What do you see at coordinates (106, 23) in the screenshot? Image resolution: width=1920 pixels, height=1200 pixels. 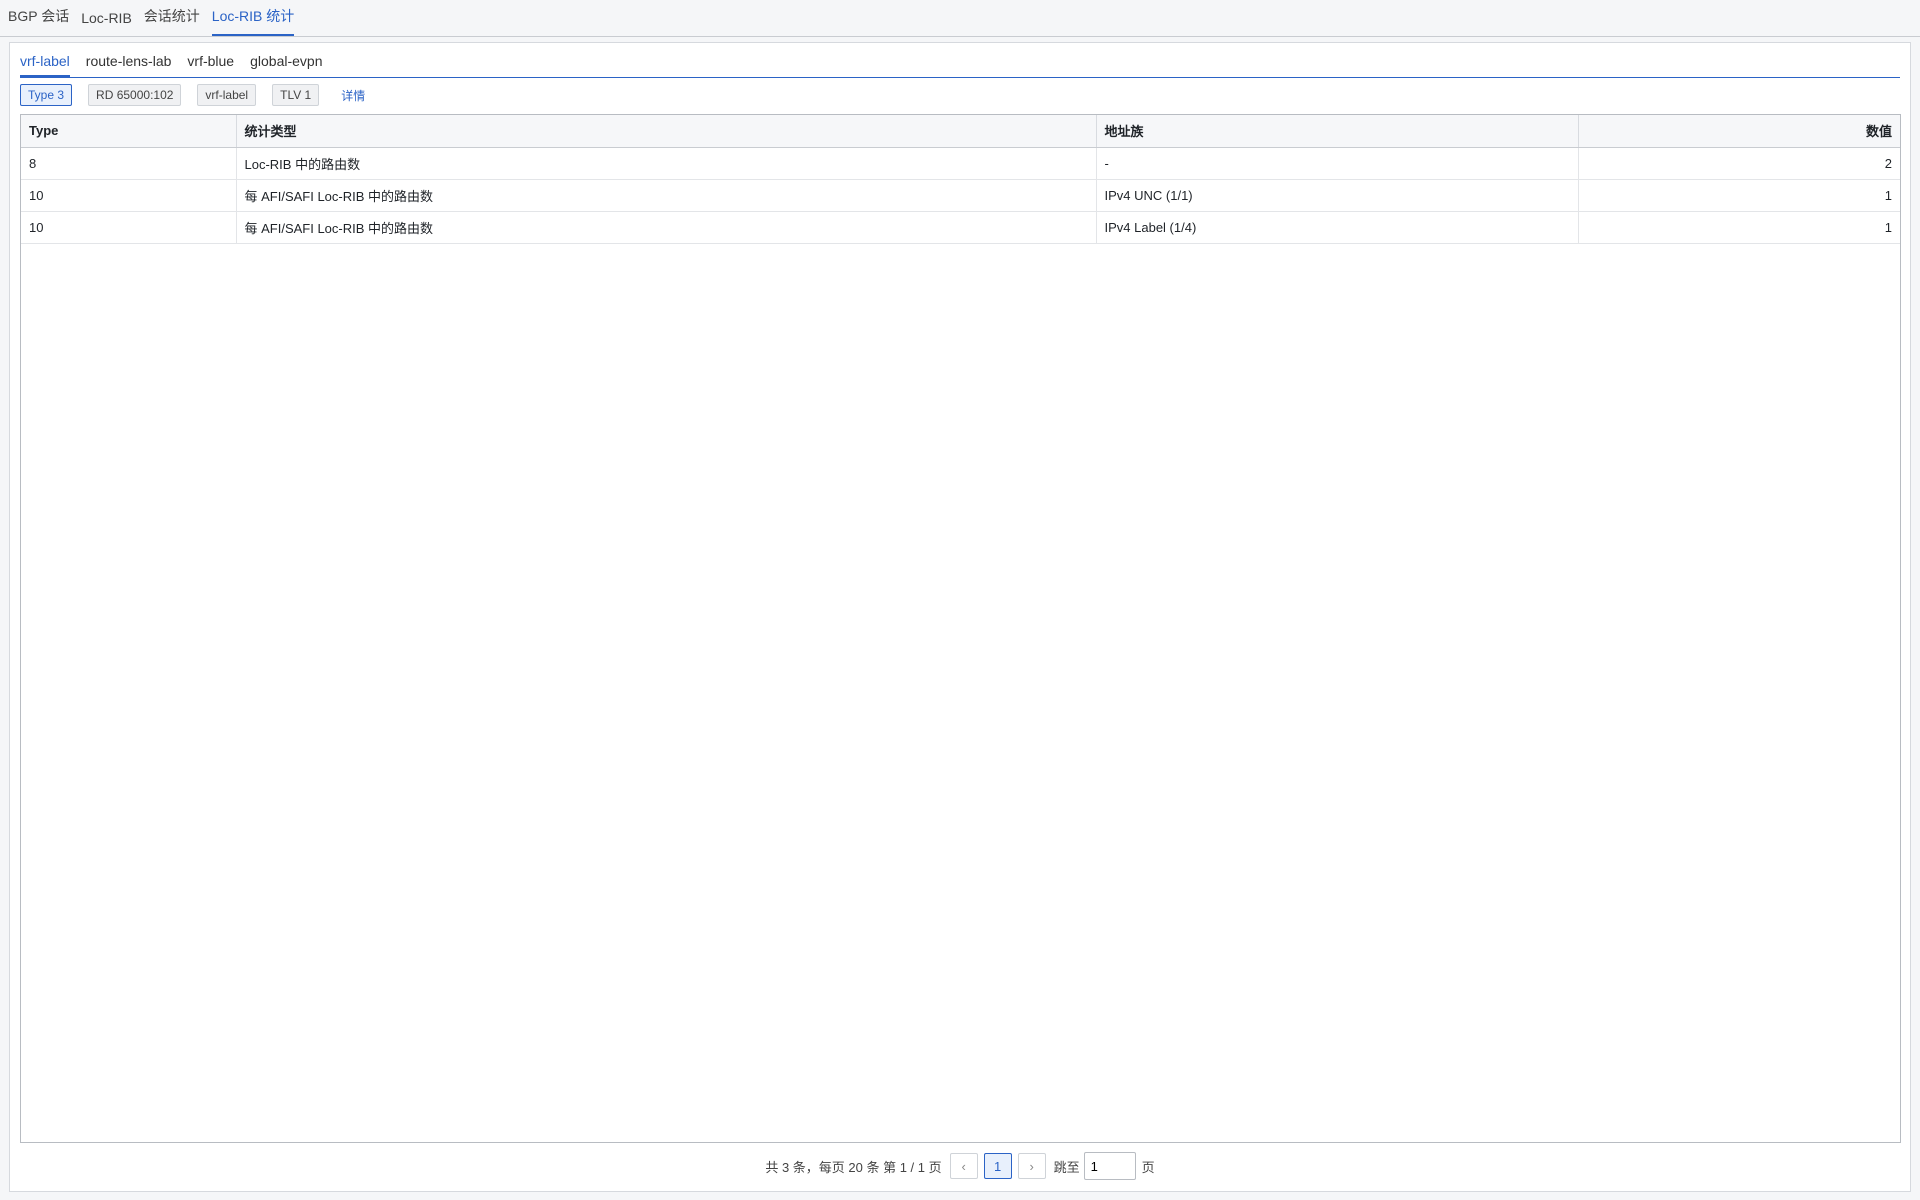 I see `tab-loc-rib: Loc-RIB` at bounding box center [106, 23].